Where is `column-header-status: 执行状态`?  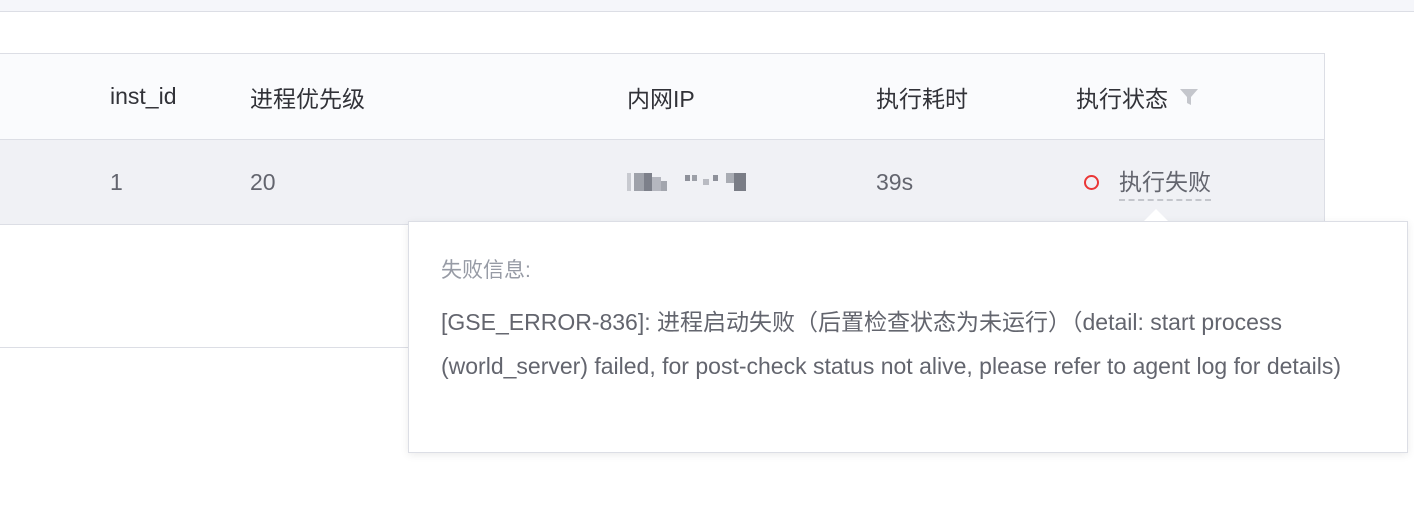 column-header-status: 执行状态 is located at coordinates (1138, 96).